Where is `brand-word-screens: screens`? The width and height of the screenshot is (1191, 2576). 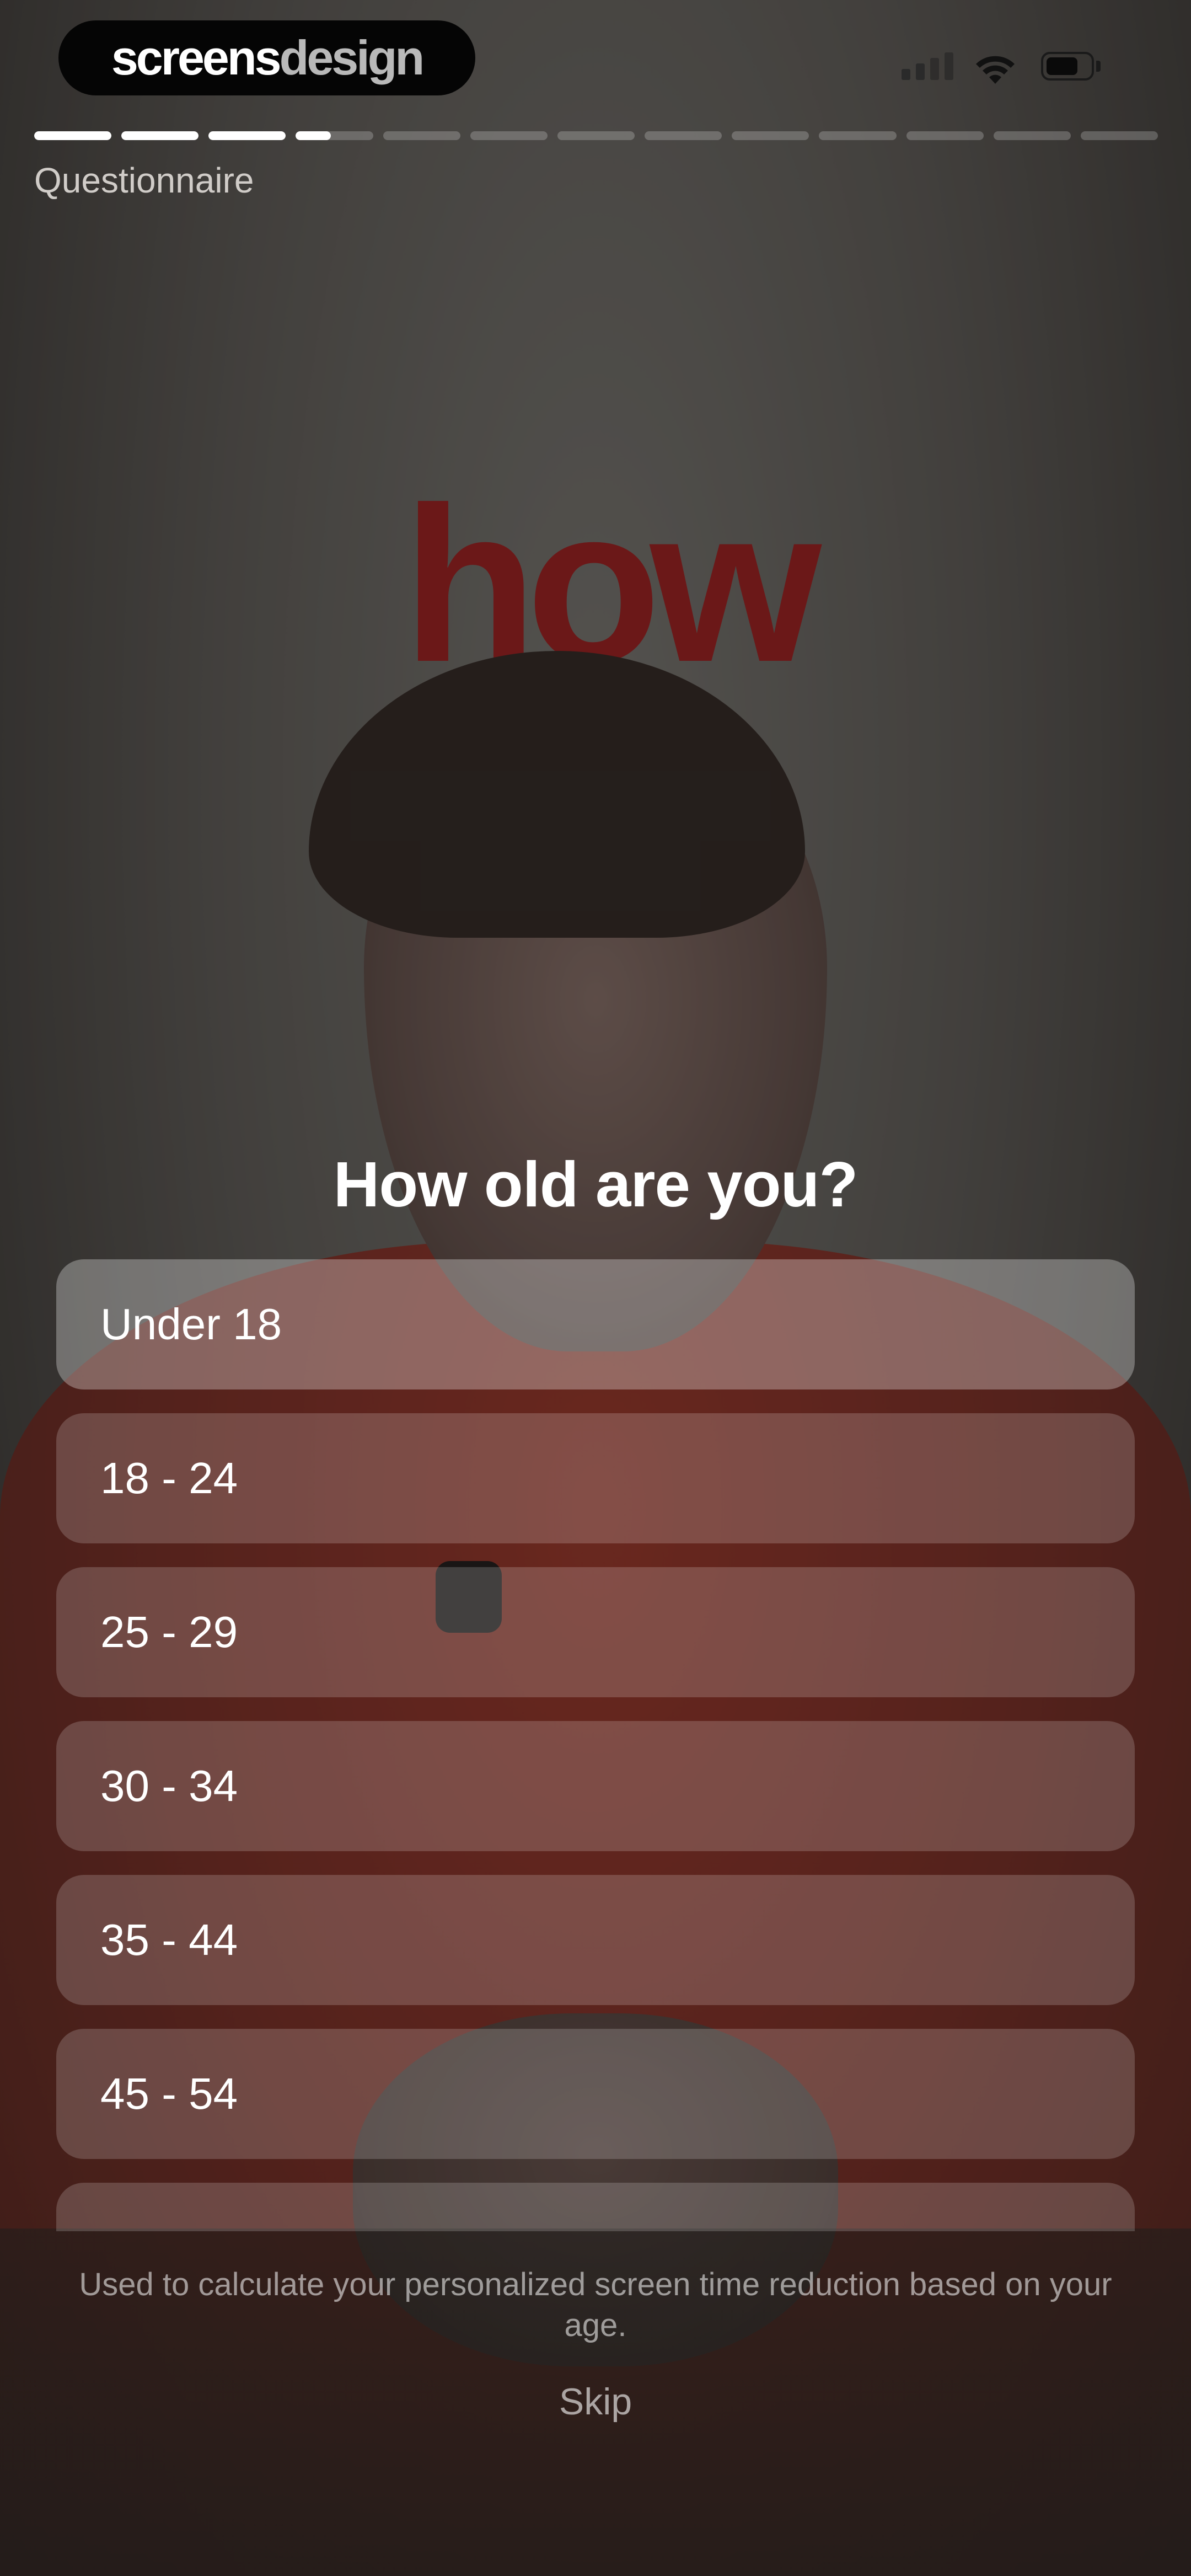
brand-word-screens: screens is located at coordinates (196, 57).